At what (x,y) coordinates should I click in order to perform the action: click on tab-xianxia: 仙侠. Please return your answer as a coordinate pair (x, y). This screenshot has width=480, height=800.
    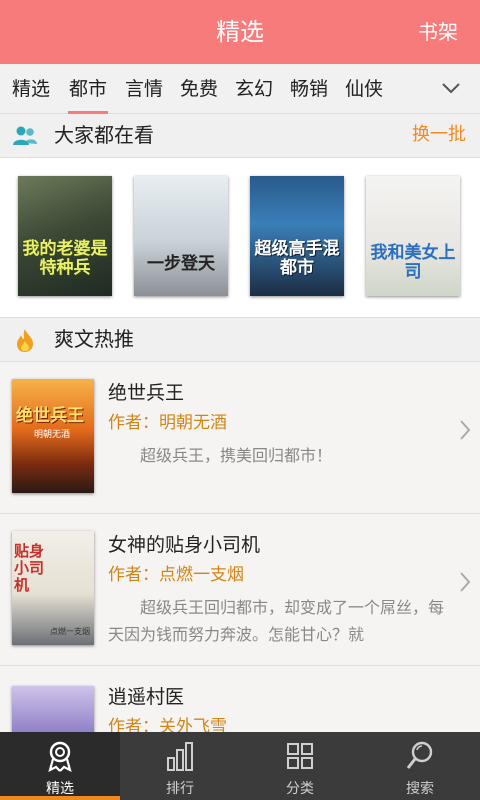
    Looking at the image, I should click on (364, 89).